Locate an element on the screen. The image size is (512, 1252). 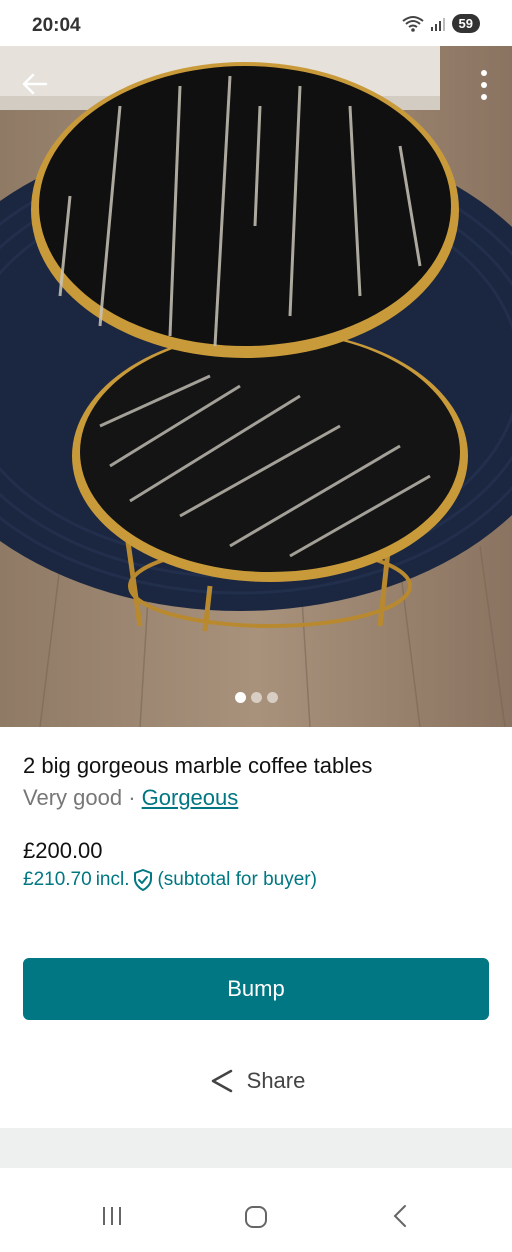
buyer-incl: incl. is located at coordinates (112, 879).